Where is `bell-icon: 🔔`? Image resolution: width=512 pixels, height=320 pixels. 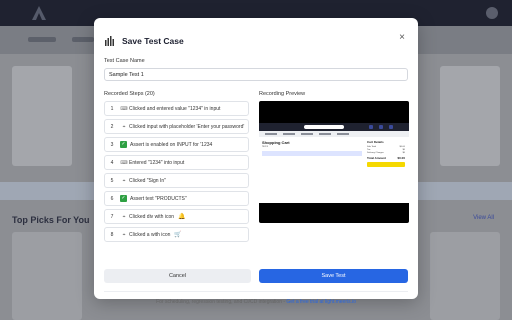 bell-icon: 🔔 is located at coordinates (182, 217).